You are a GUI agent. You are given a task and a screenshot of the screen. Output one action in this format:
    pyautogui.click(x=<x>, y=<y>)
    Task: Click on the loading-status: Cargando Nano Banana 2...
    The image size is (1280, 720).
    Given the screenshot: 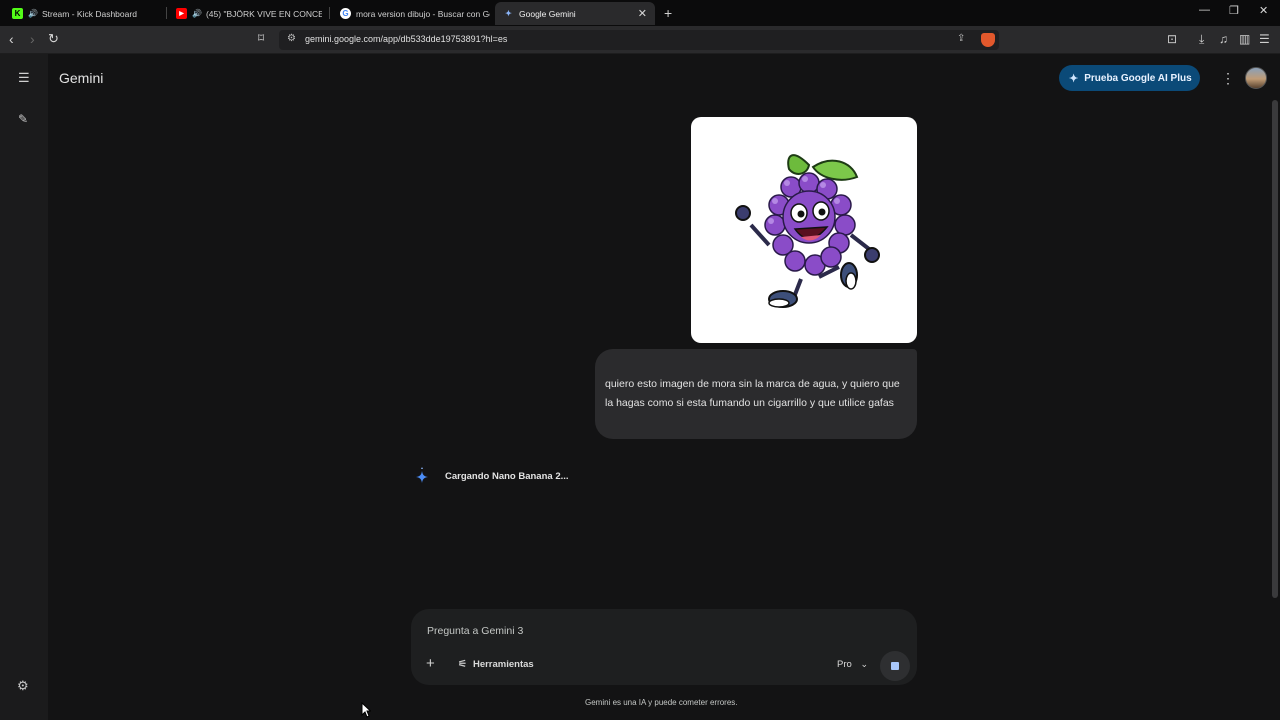 What is the action you would take?
    pyautogui.click(x=507, y=476)
    